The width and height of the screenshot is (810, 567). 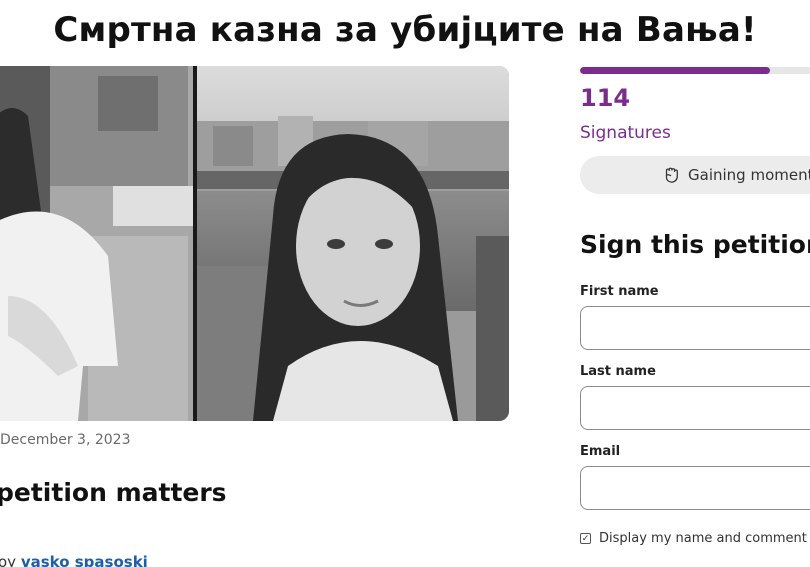 What do you see at coordinates (625, 133) in the screenshot?
I see `signature-label: Signatures` at bounding box center [625, 133].